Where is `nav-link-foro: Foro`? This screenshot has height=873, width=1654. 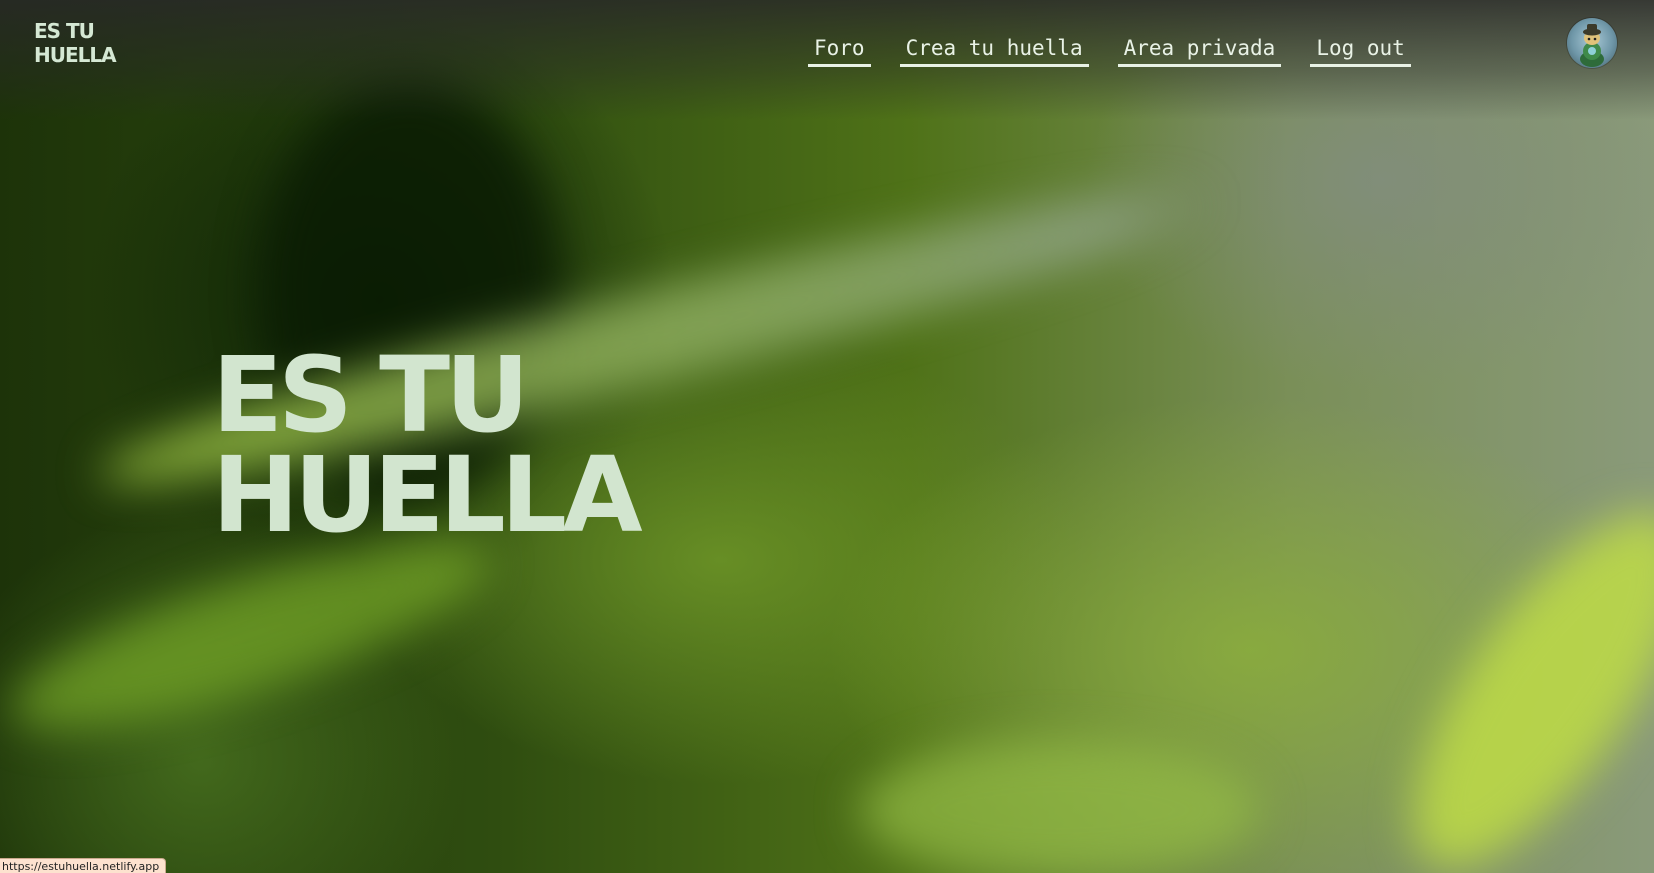 nav-link-foro: Foro is located at coordinates (839, 50).